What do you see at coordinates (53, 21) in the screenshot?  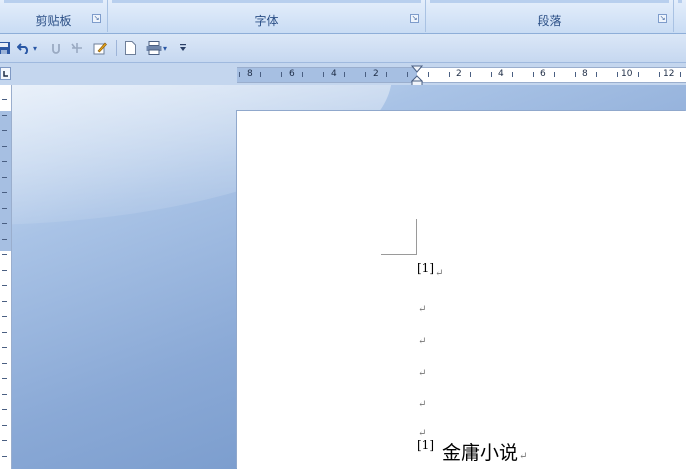 I see `clipboard-group-title: 剪贴板` at bounding box center [53, 21].